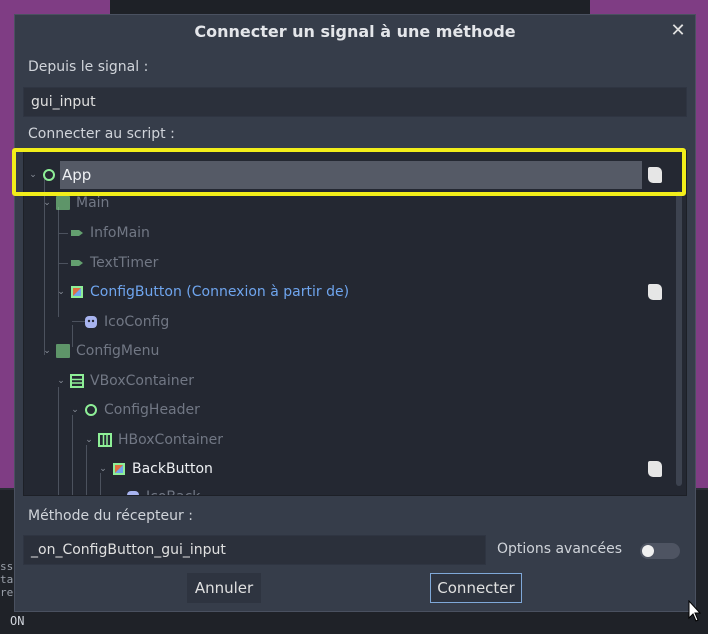  Describe the element at coordinates (110, 516) in the screenshot. I see `receiver-method-label: Méthode du récepteur :` at that location.